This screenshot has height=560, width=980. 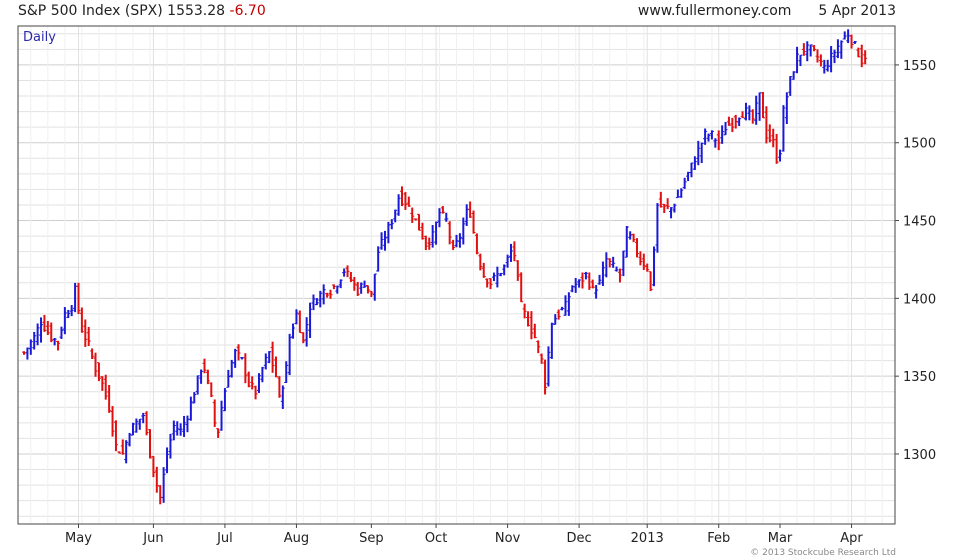 I want to click on x-tick-label: May, so click(x=78, y=538).